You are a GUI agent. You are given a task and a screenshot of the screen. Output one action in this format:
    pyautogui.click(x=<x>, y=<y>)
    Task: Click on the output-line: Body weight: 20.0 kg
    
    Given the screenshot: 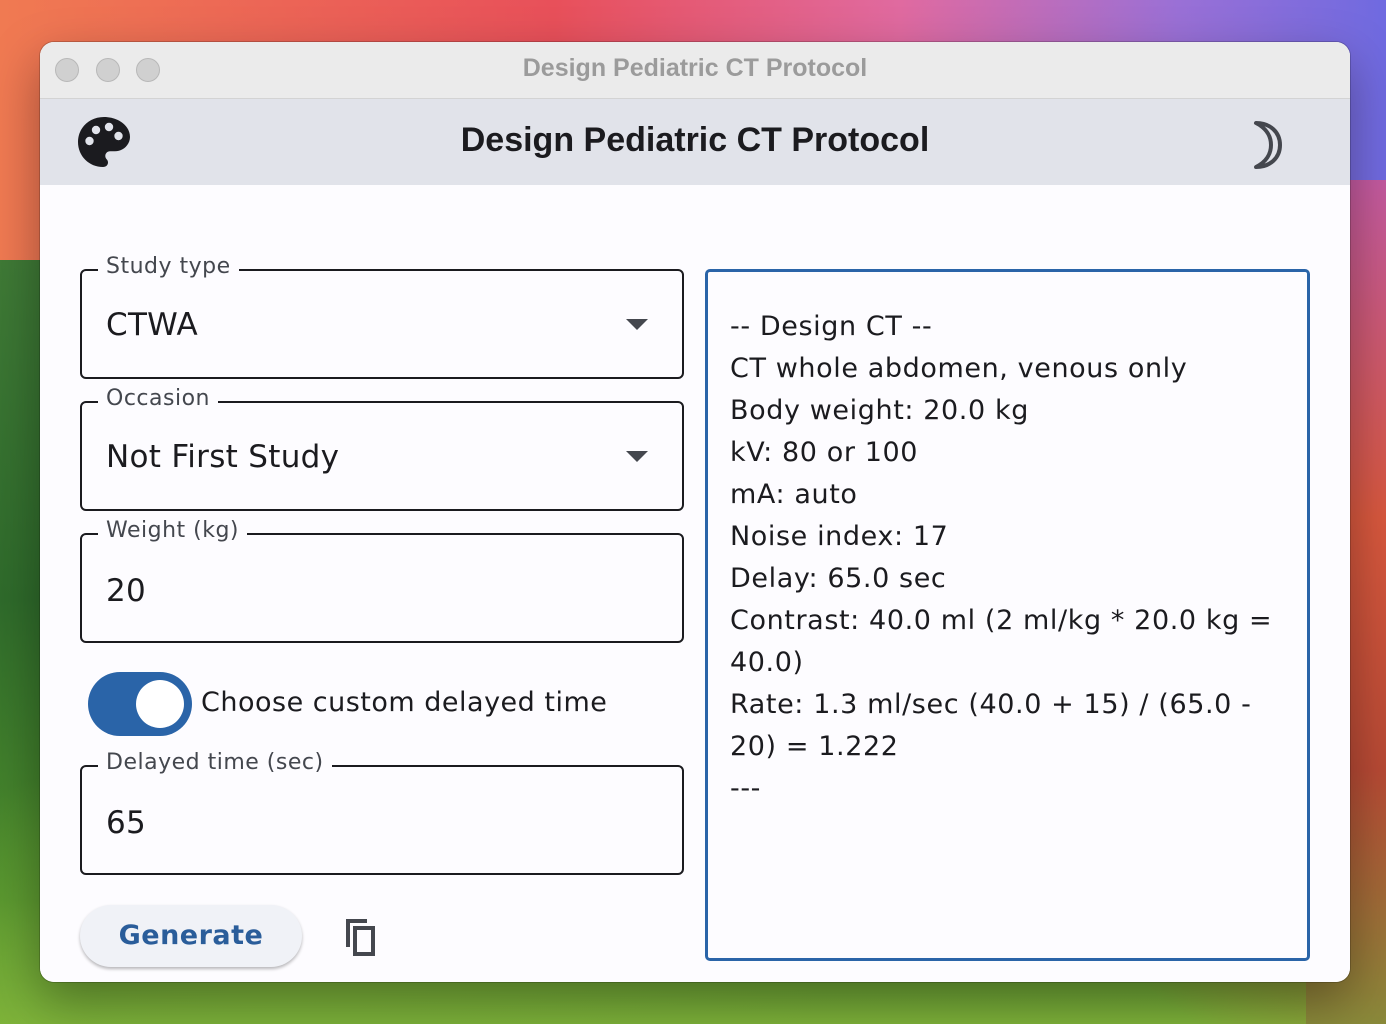 What is the action you would take?
    pyautogui.click(x=879, y=410)
    